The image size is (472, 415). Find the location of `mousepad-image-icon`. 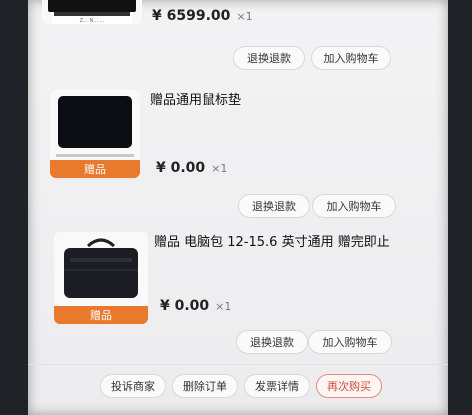

mousepad-image-icon is located at coordinates (95, 126).